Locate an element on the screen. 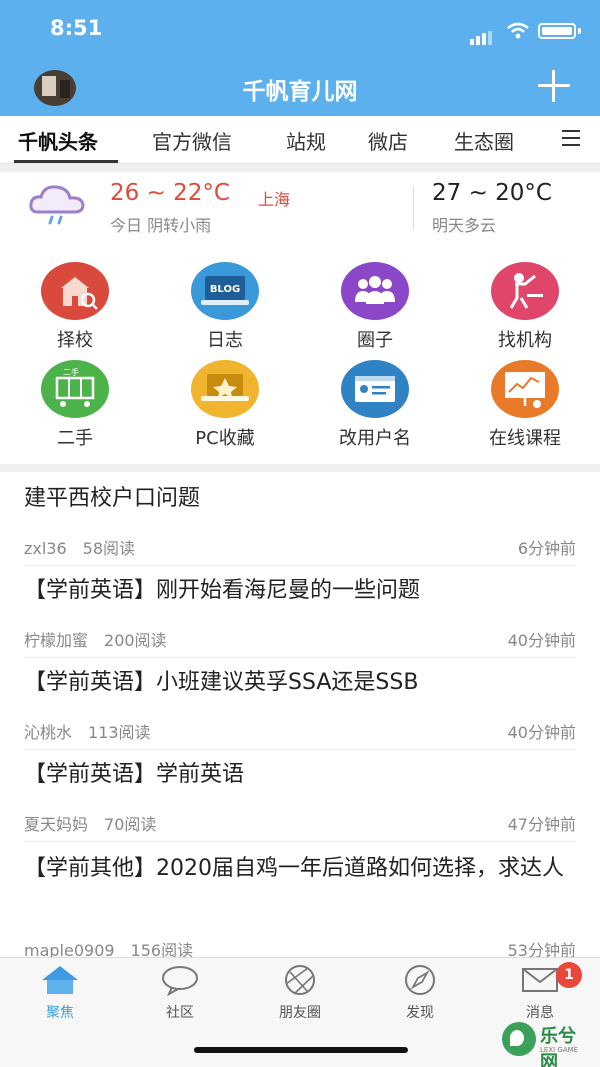  tab-site-rules: 站规 is located at coordinates (306, 140).